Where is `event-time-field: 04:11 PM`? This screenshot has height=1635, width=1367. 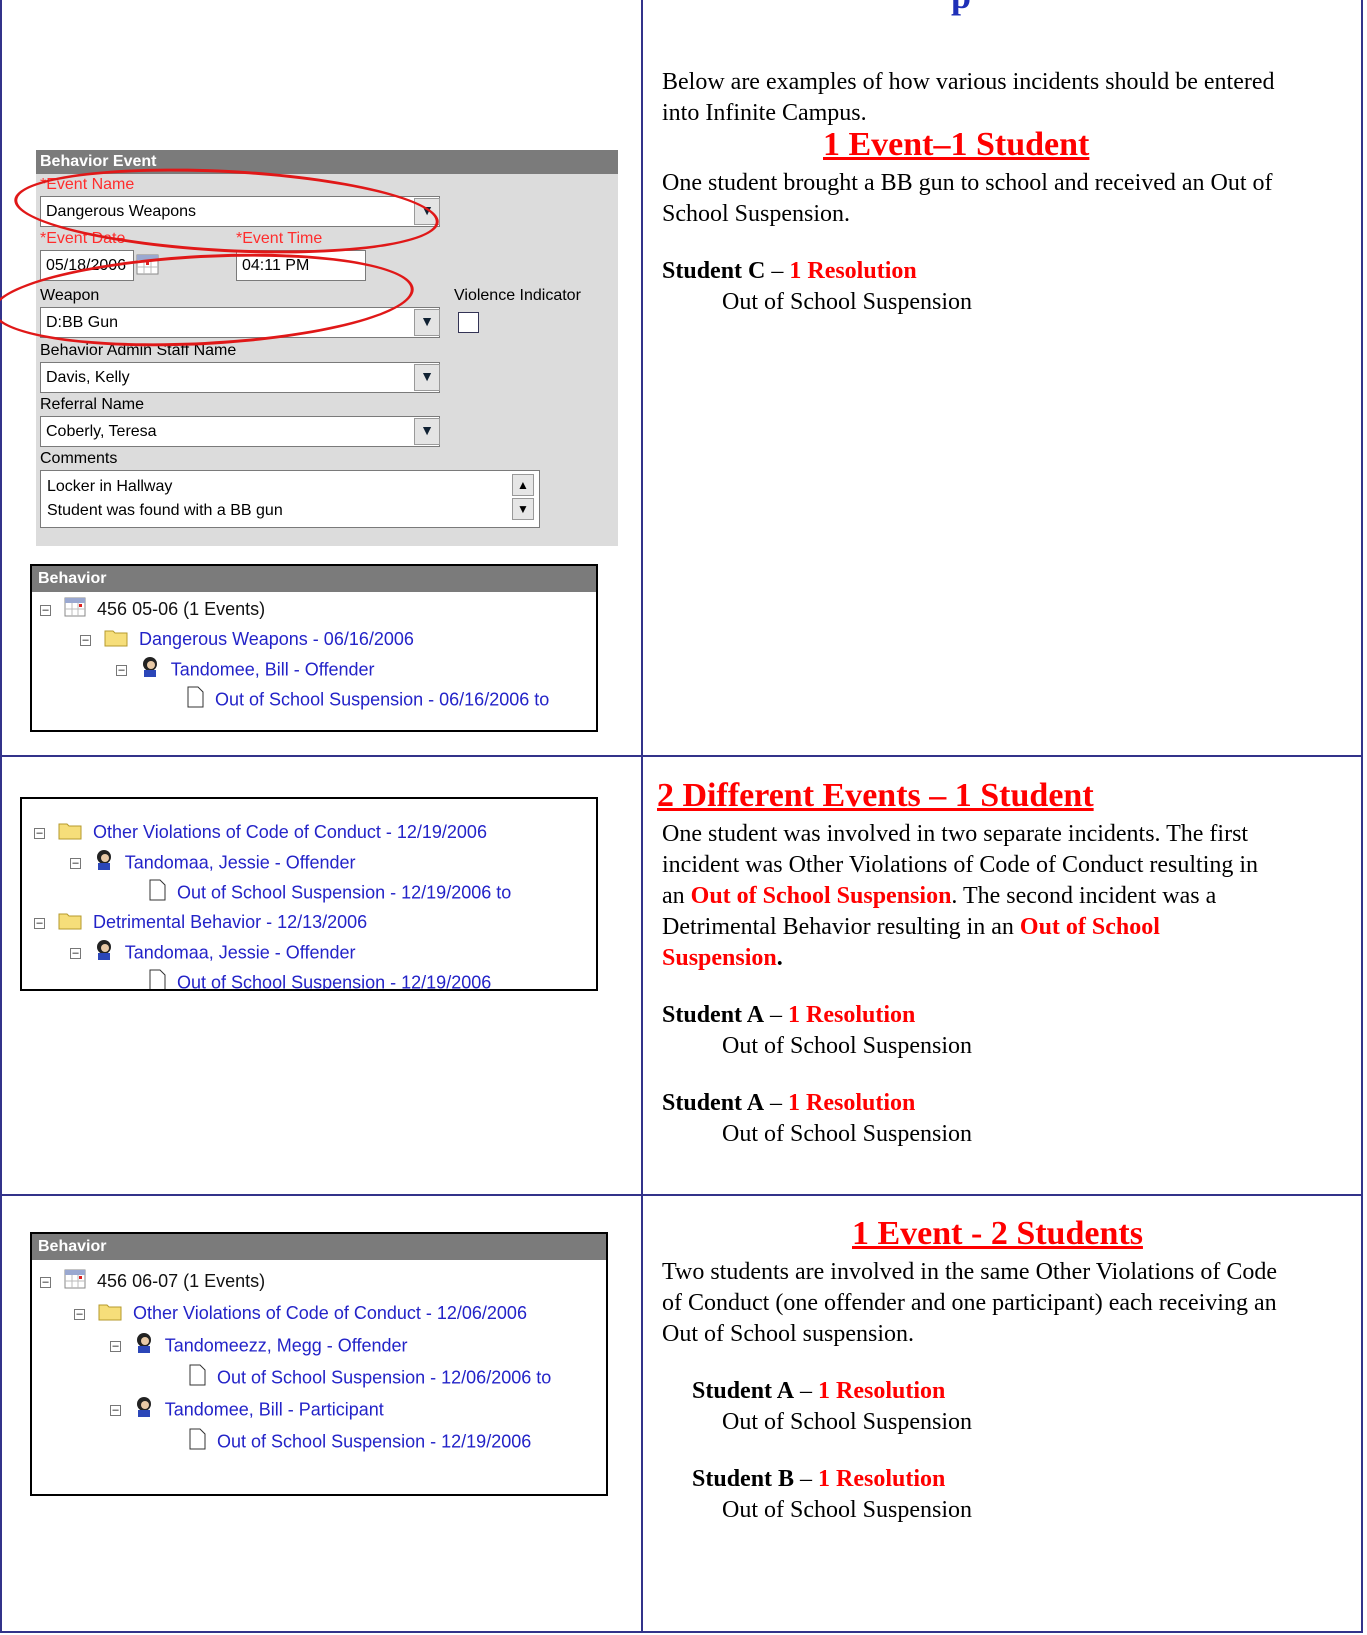
event-time-field: 04:11 PM is located at coordinates (301, 265).